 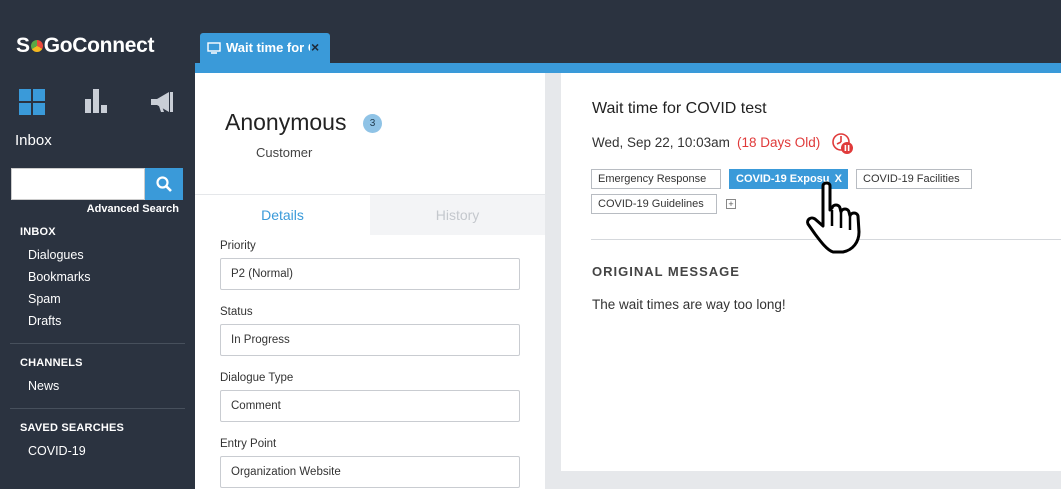 I want to click on tag-emergency-response: Emergency Response, so click(x=656, y=179).